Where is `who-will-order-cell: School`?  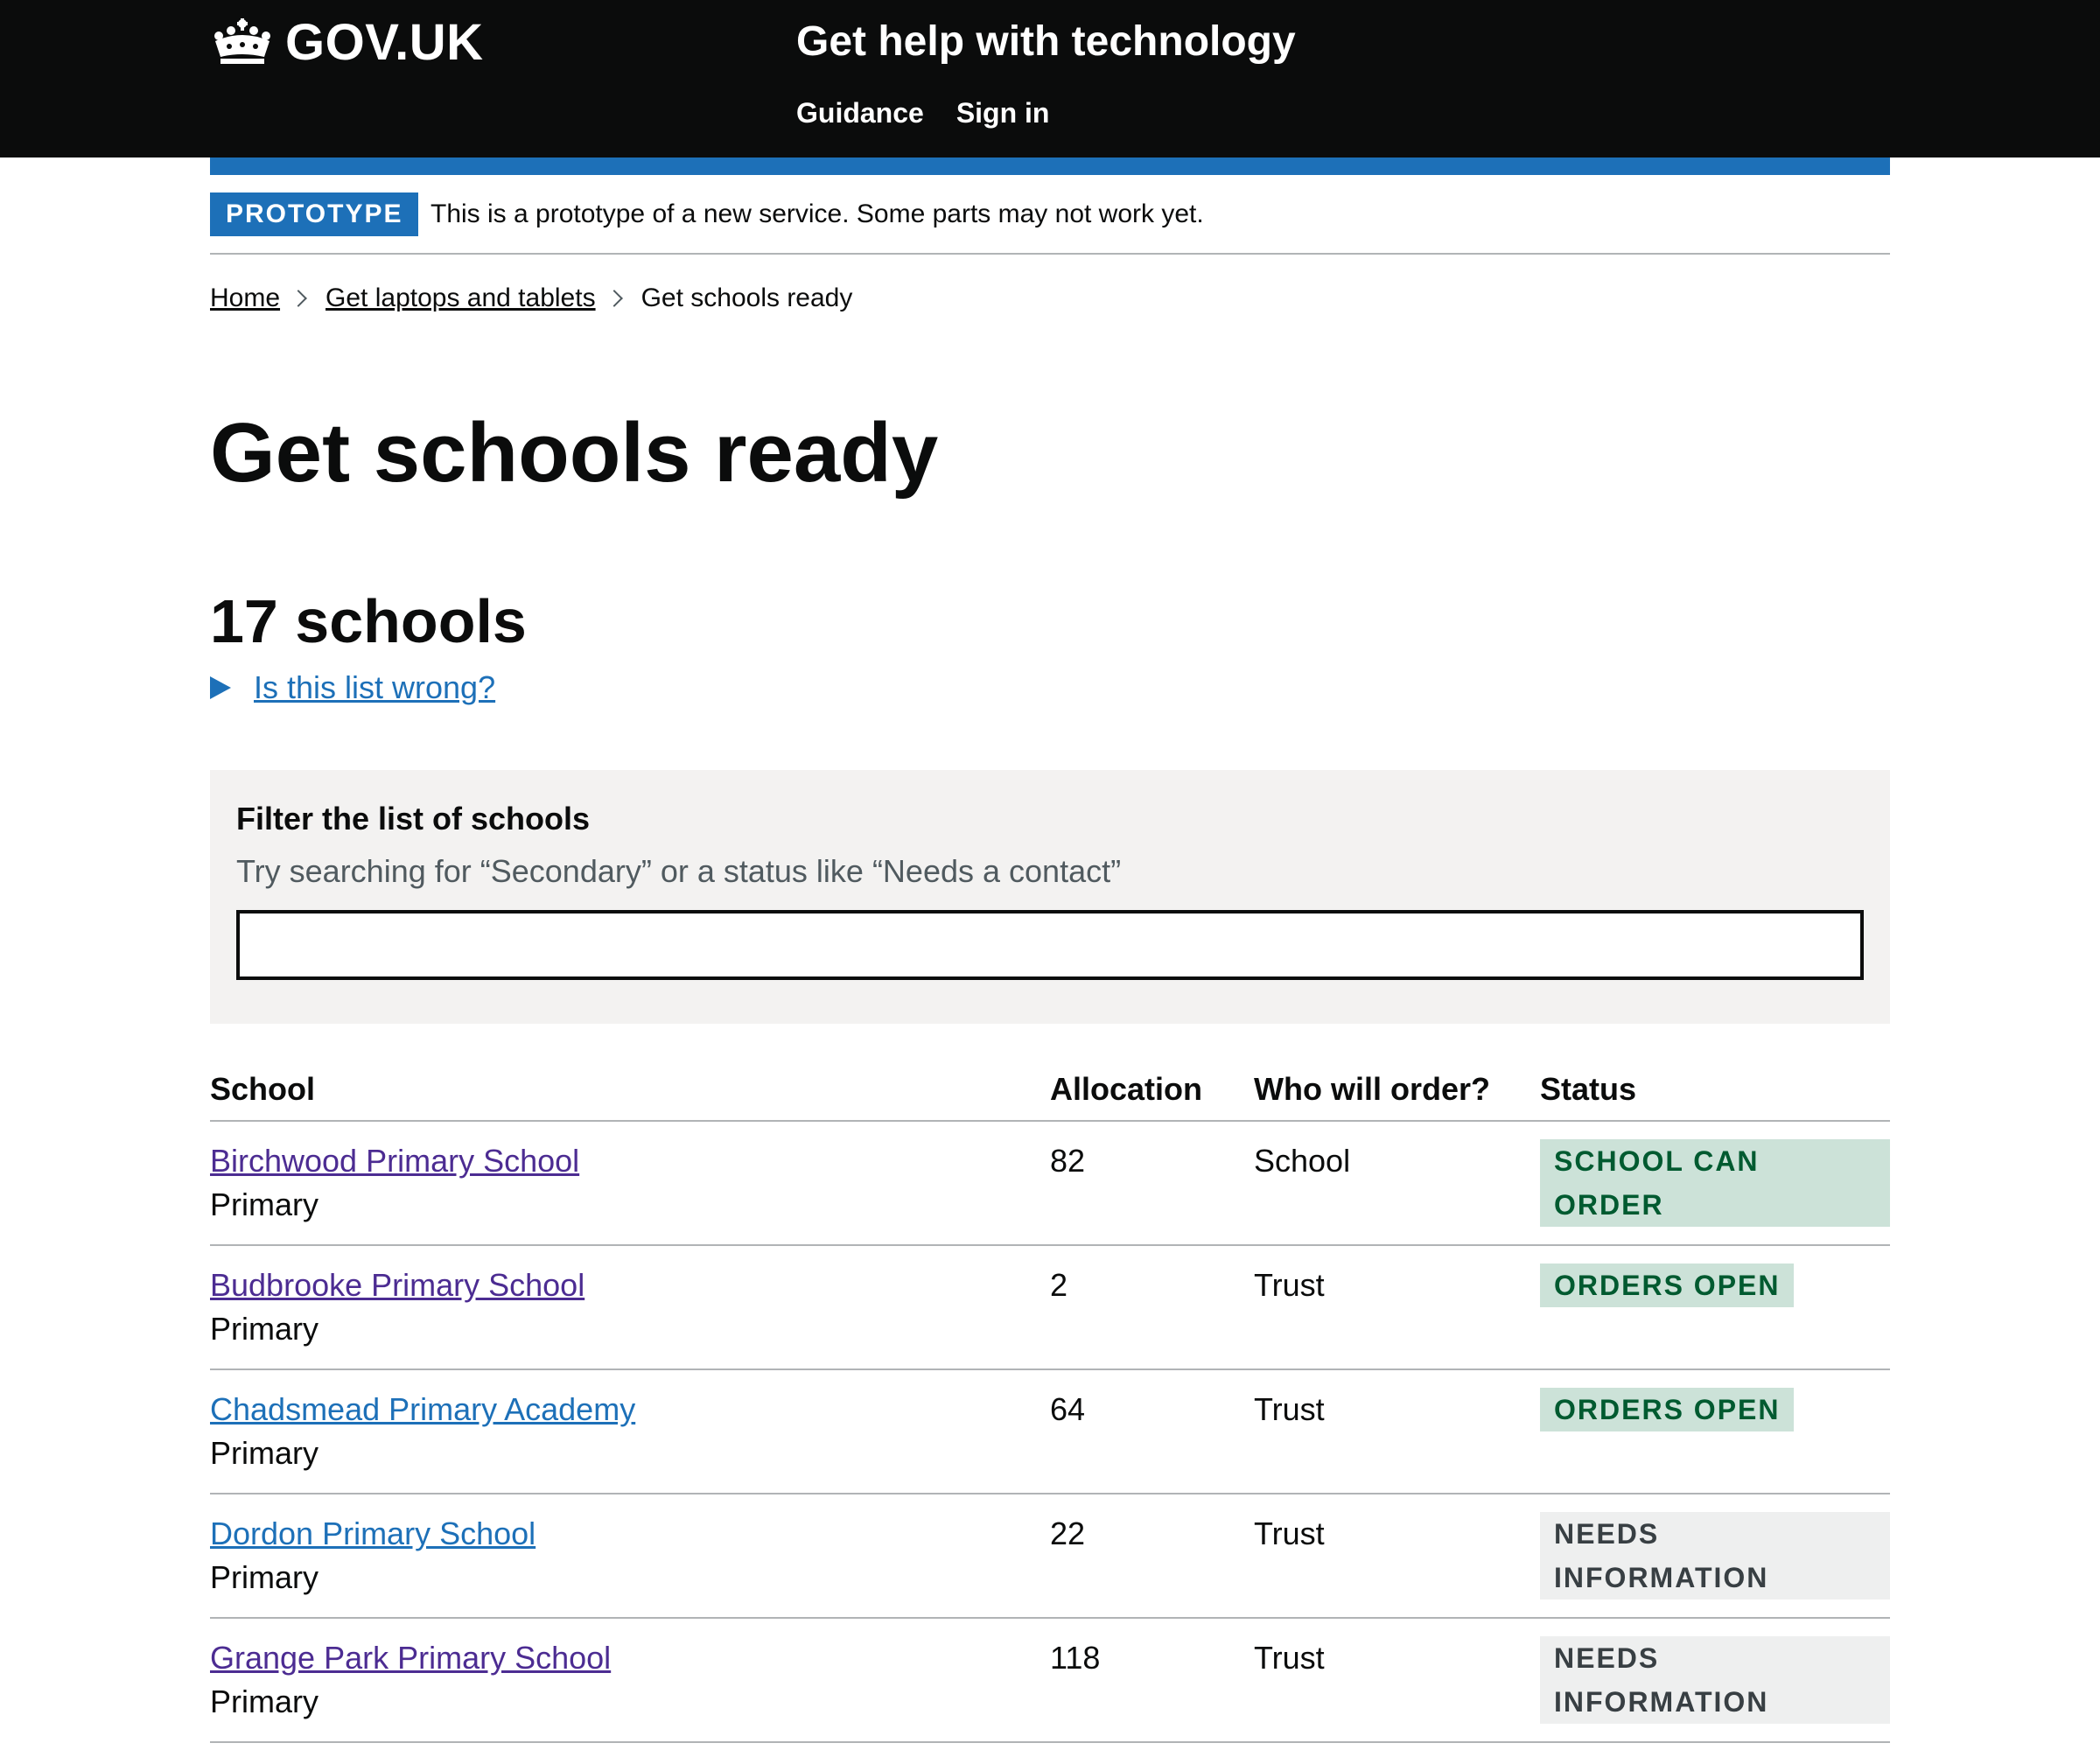
who-will-order-cell: School is located at coordinates (1397, 1183).